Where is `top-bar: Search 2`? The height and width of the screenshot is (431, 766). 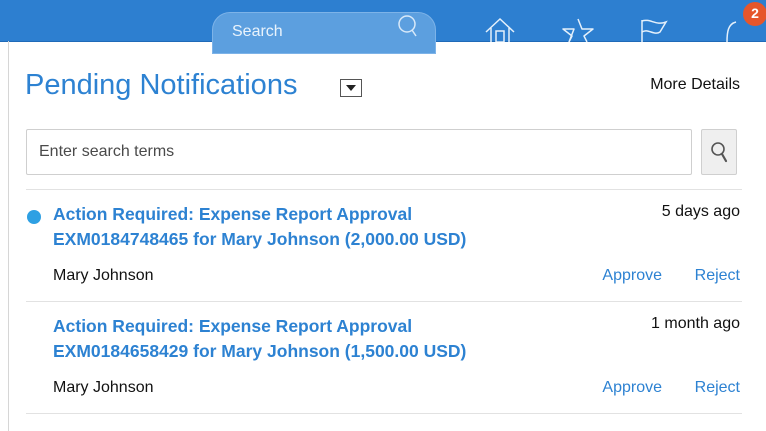
top-bar: Search 2 is located at coordinates (383, 27).